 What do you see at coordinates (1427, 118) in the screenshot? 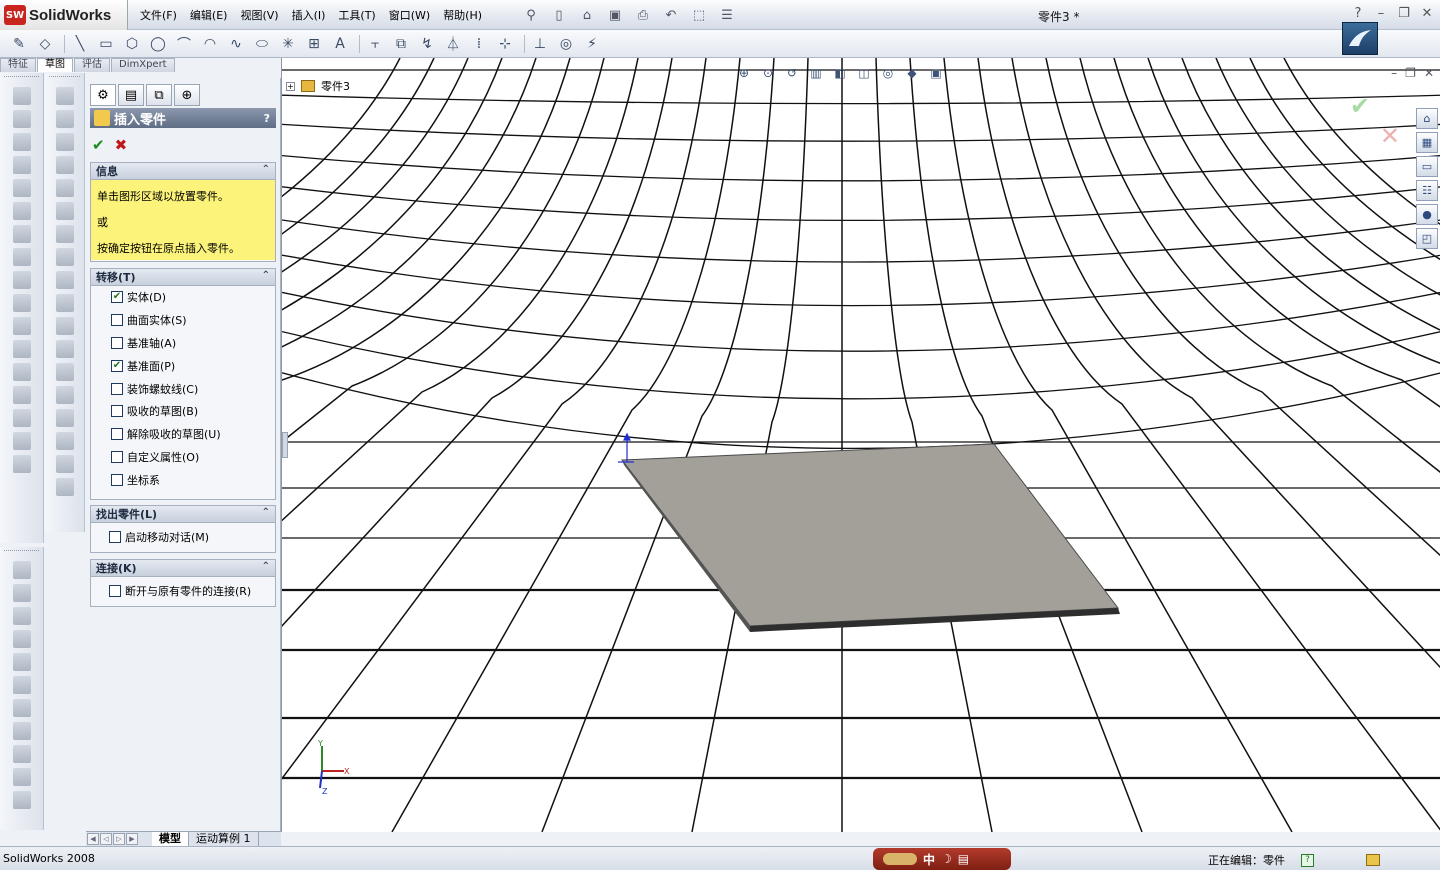
I see `resources-home-icon: ⌂` at bounding box center [1427, 118].